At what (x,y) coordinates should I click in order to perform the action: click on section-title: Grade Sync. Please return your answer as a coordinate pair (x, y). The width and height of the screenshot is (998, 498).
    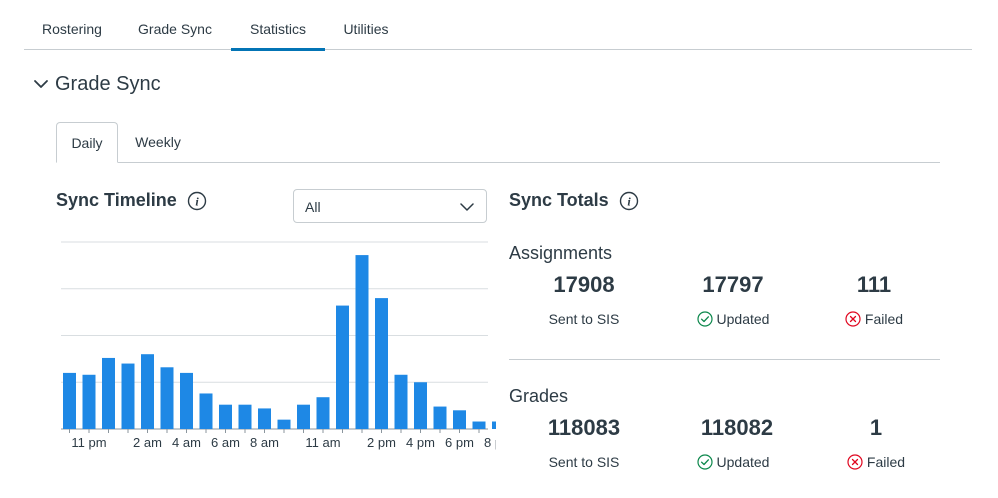
    Looking at the image, I should click on (108, 83).